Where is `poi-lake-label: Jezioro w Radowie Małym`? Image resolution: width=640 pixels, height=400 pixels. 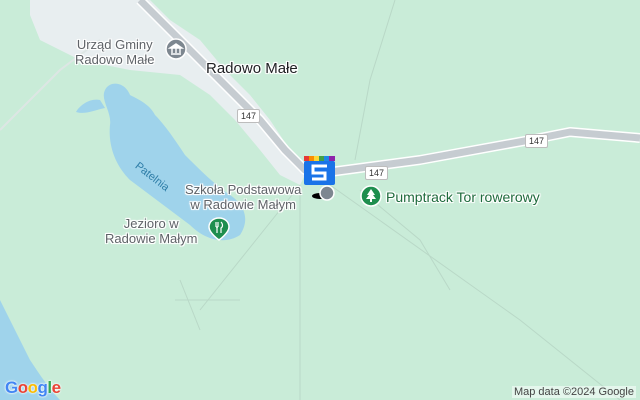 poi-lake-label: Jezioro w Radowie Małym is located at coordinates (151, 231).